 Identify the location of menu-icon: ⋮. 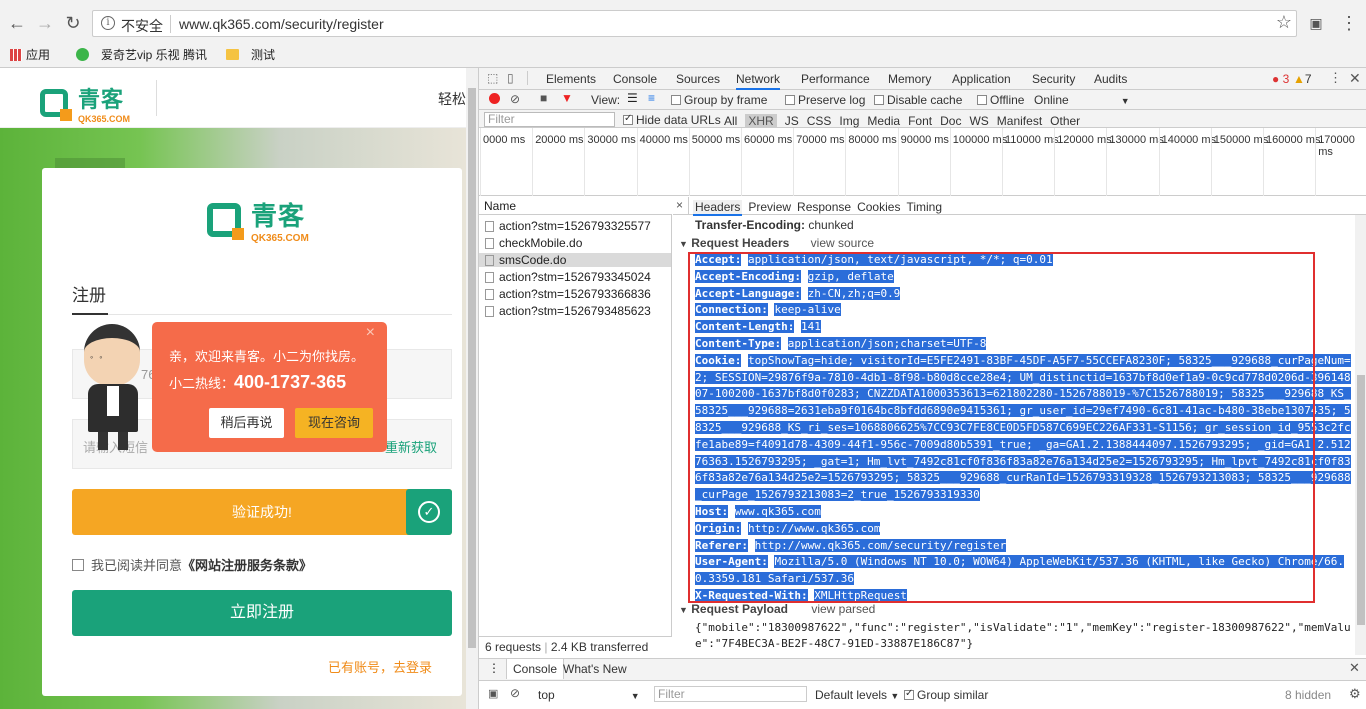
(1349, 23).